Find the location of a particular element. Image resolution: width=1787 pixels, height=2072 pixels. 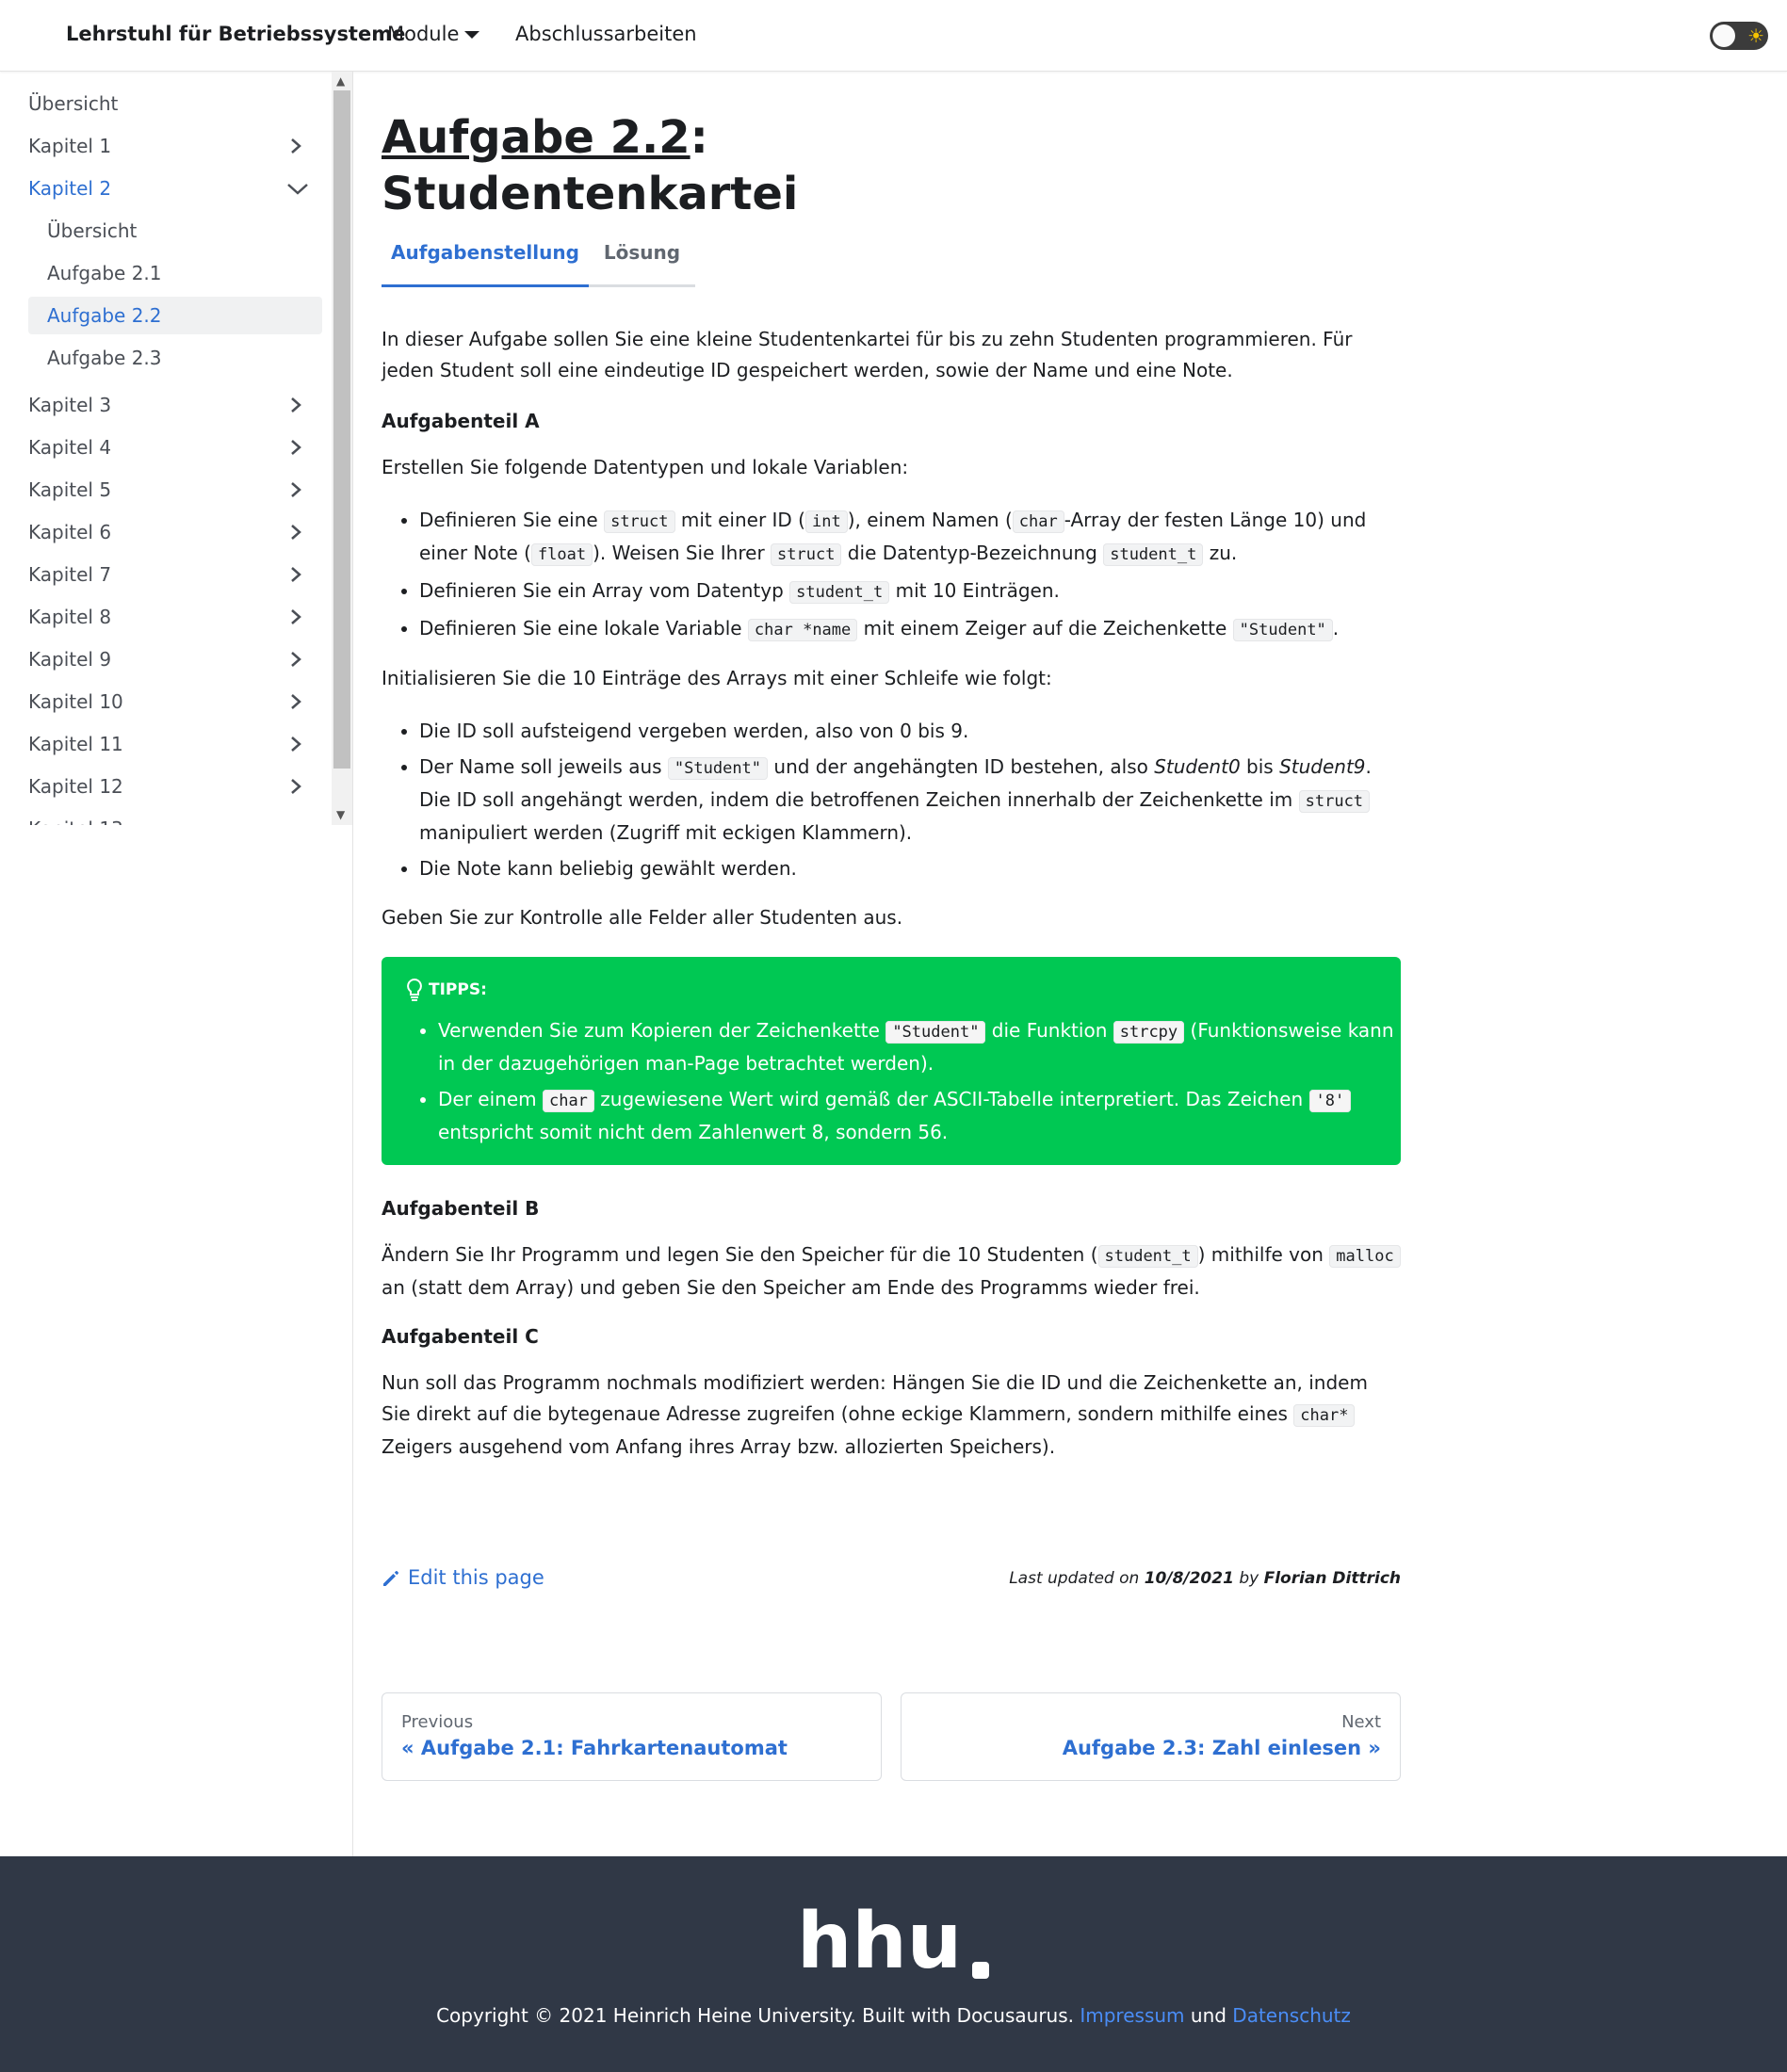

sidebar-item-kapitel-13: Kapitel 13 is located at coordinates (175, 817).